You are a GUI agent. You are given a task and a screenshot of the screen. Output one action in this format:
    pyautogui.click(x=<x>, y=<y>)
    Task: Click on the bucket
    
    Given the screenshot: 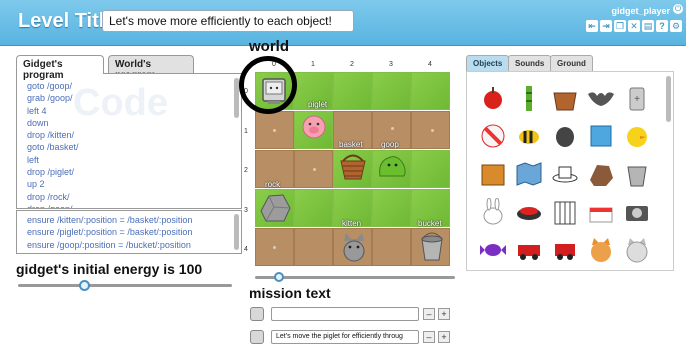 What is the action you would take?
    pyautogui.click(x=432, y=247)
    